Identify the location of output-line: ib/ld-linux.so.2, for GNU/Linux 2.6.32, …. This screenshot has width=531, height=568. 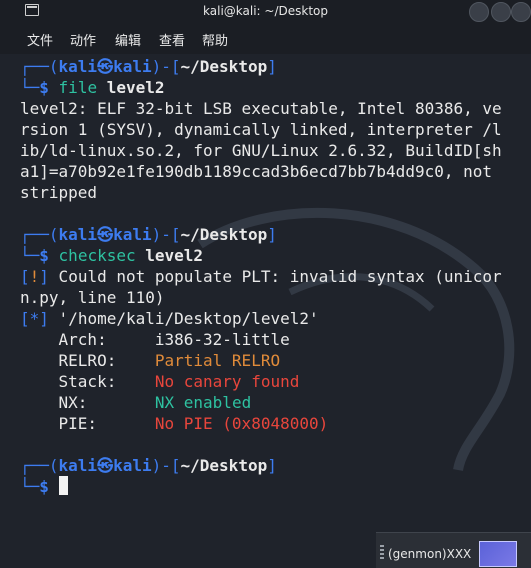
(261, 150).